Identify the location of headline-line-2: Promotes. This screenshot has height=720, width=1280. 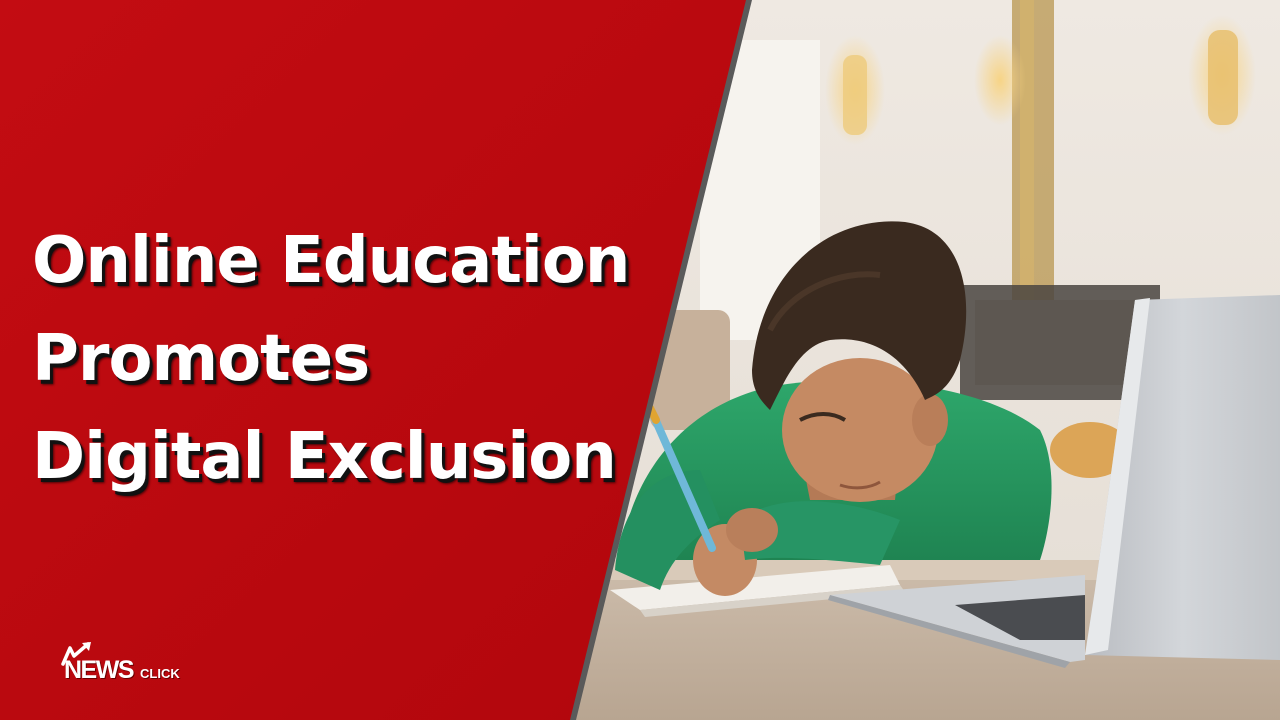
(201, 359).